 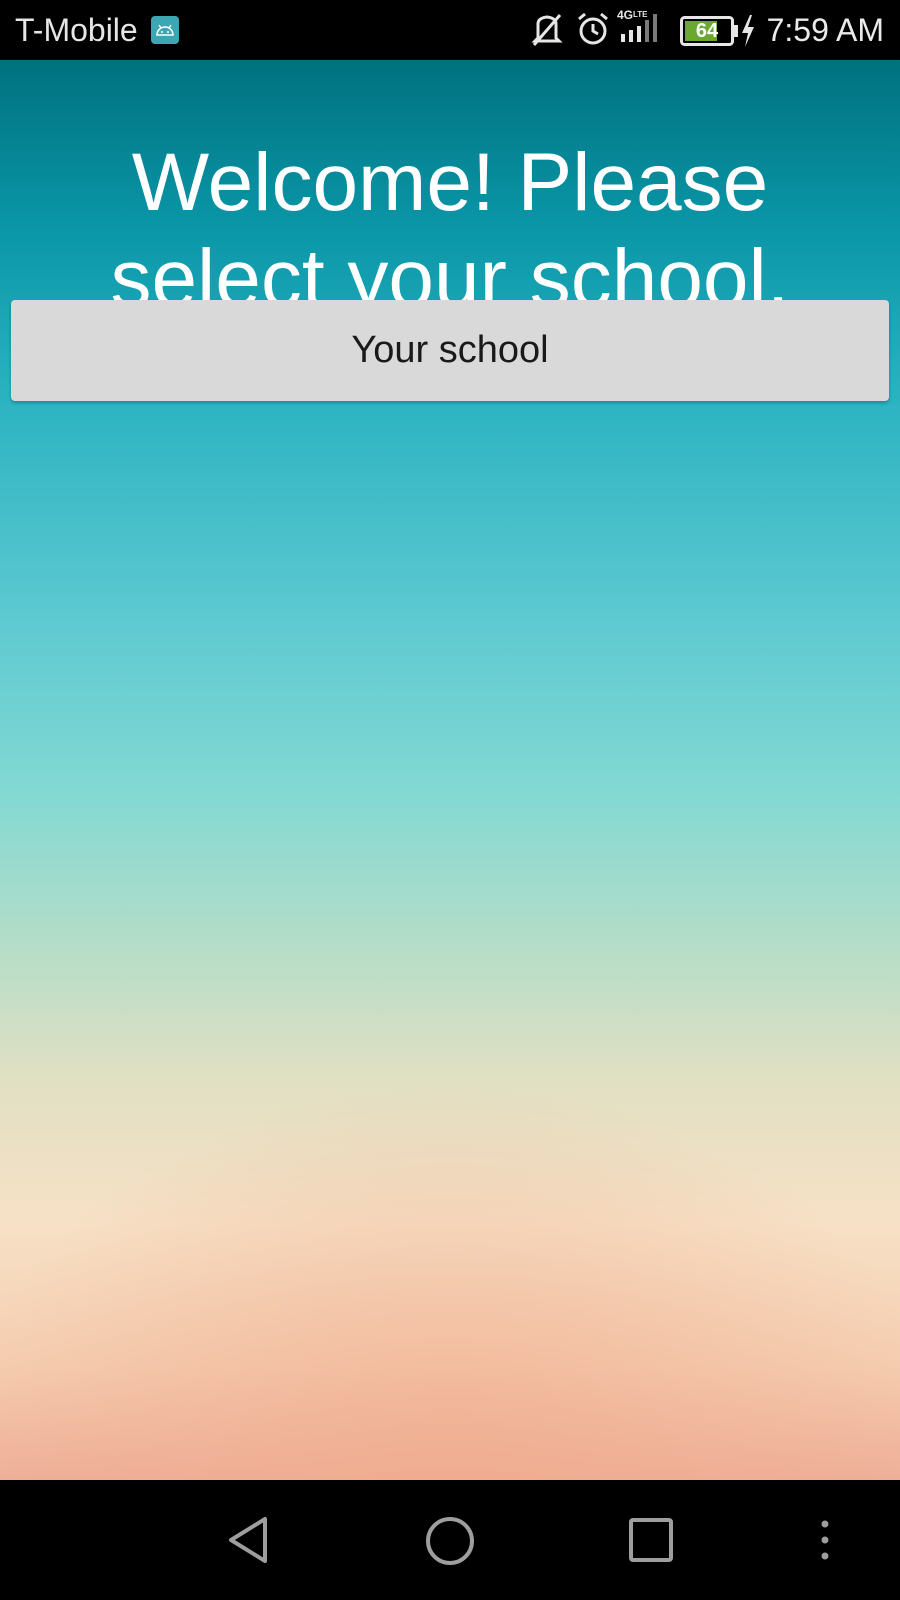 What do you see at coordinates (250, 1540) in the screenshot?
I see `back-icon` at bounding box center [250, 1540].